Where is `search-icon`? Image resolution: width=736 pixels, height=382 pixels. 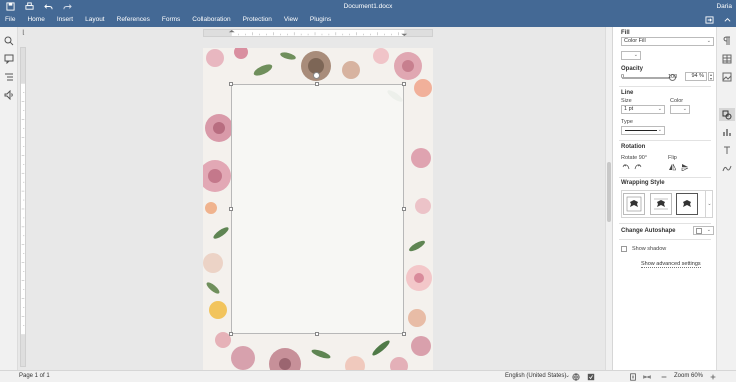 search-icon is located at coordinates (9, 41).